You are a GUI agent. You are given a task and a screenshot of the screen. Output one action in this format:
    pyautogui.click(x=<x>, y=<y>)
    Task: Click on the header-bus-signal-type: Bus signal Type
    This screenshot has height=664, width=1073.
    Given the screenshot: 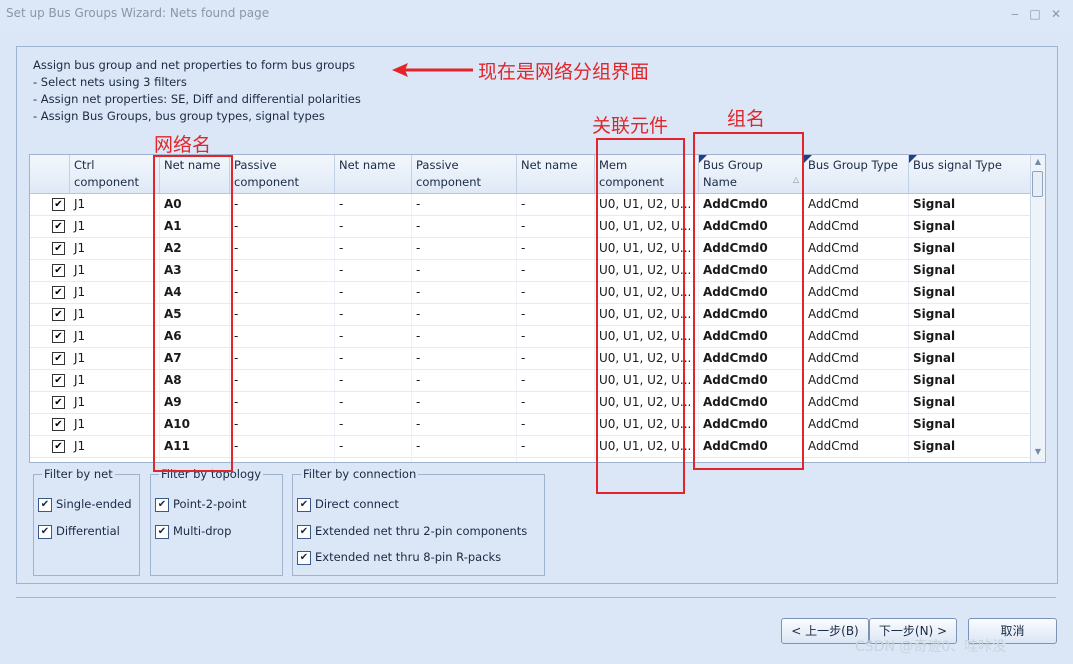 What is the action you would take?
    pyautogui.click(x=970, y=174)
    